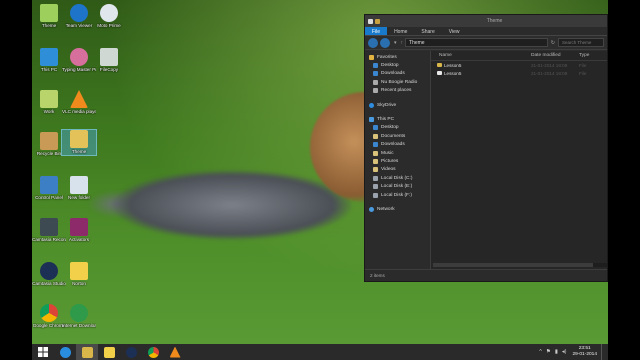 The width and height of the screenshot is (640, 360). What do you see at coordinates (79, 60) in the screenshot?
I see `desktop-icon-typing-master: Typing Master Pro` at bounding box center [79, 60].